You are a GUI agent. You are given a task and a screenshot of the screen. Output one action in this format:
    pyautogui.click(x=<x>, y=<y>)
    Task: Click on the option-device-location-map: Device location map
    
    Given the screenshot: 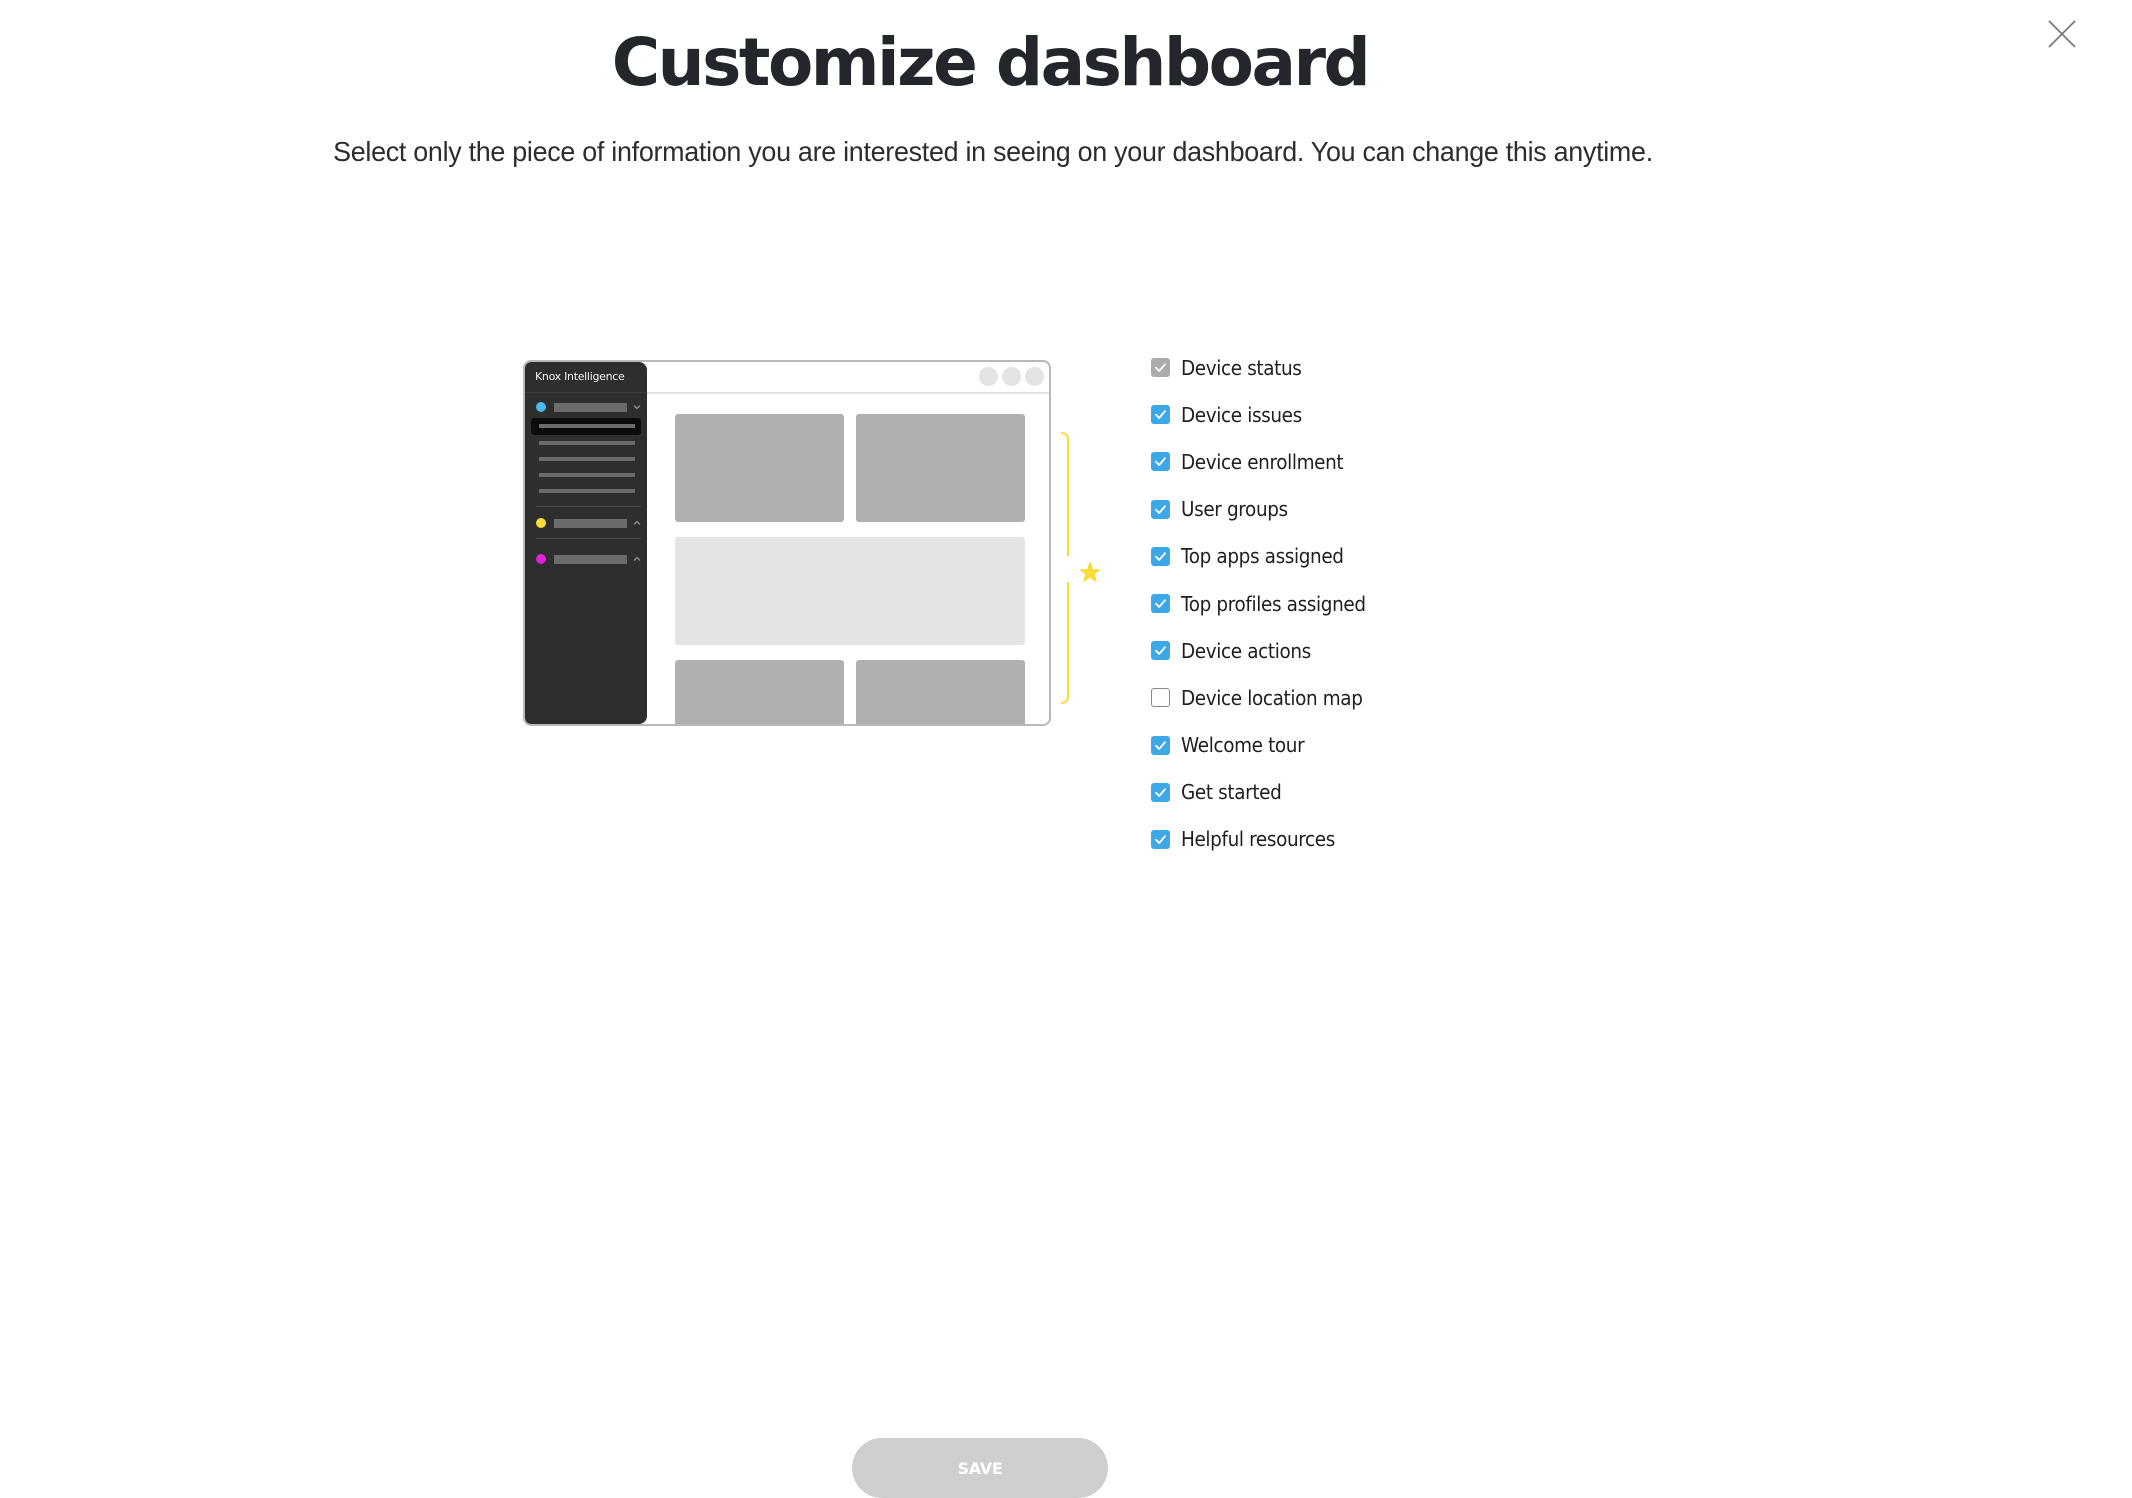 What is the action you would take?
    pyautogui.click(x=1266, y=697)
    